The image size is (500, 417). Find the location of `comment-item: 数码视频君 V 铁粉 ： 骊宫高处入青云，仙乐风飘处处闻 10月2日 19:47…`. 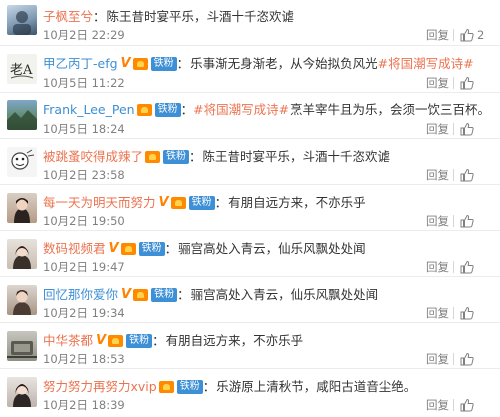

comment-item: 数码视频君 V 铁粉 ： 骊宫高处入青云，仙乐风飘处处闻 10月2日 19:47… is located at coordinates (250, 254).